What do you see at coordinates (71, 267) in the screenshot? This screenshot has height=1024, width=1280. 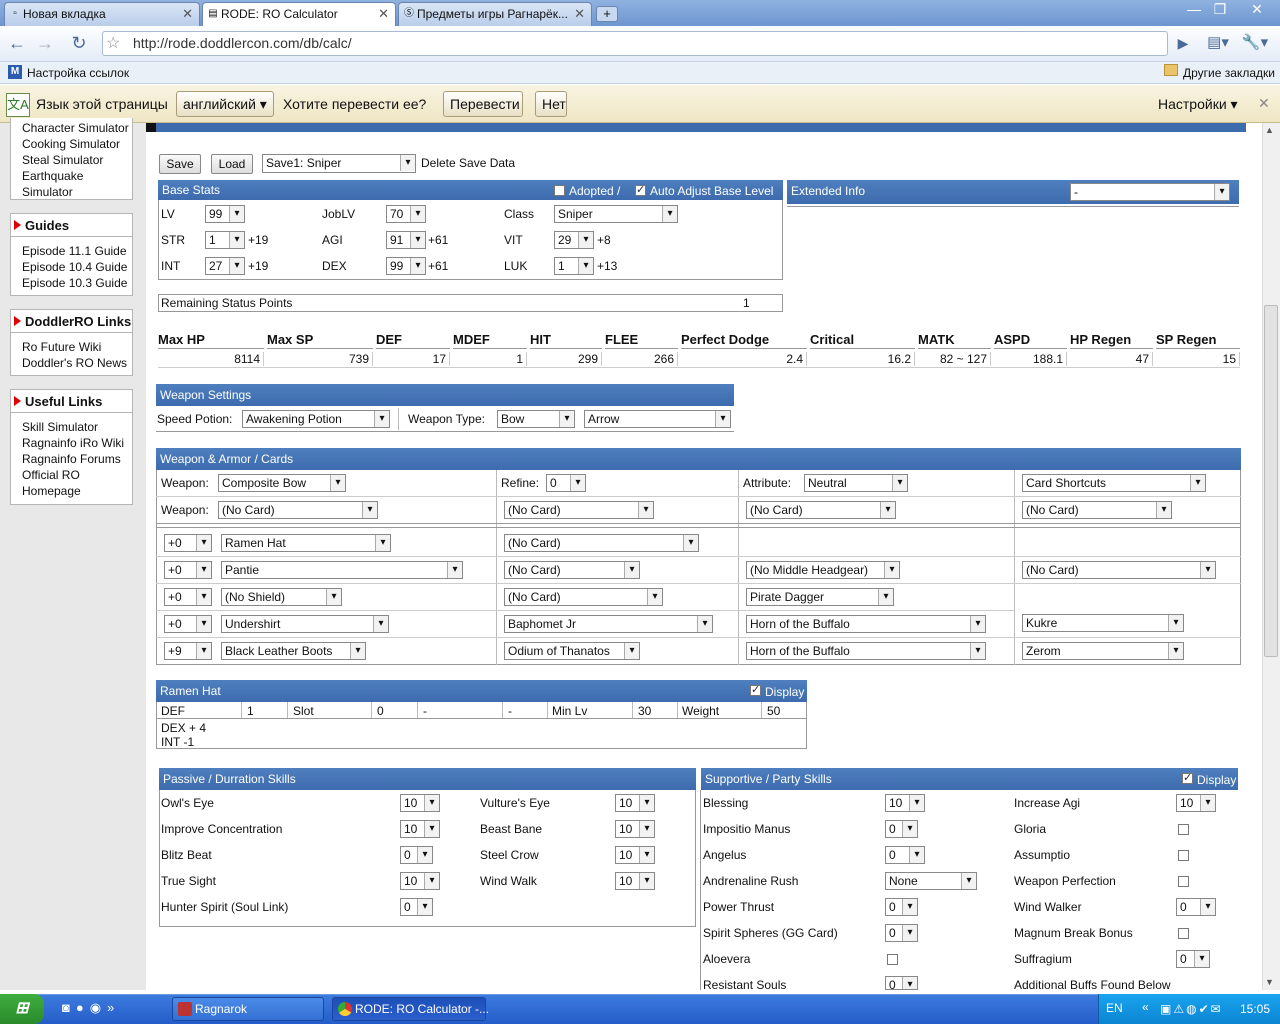 I see `sidebar-link: Episode 10.4 Guide` at bounding box center [71, 267].